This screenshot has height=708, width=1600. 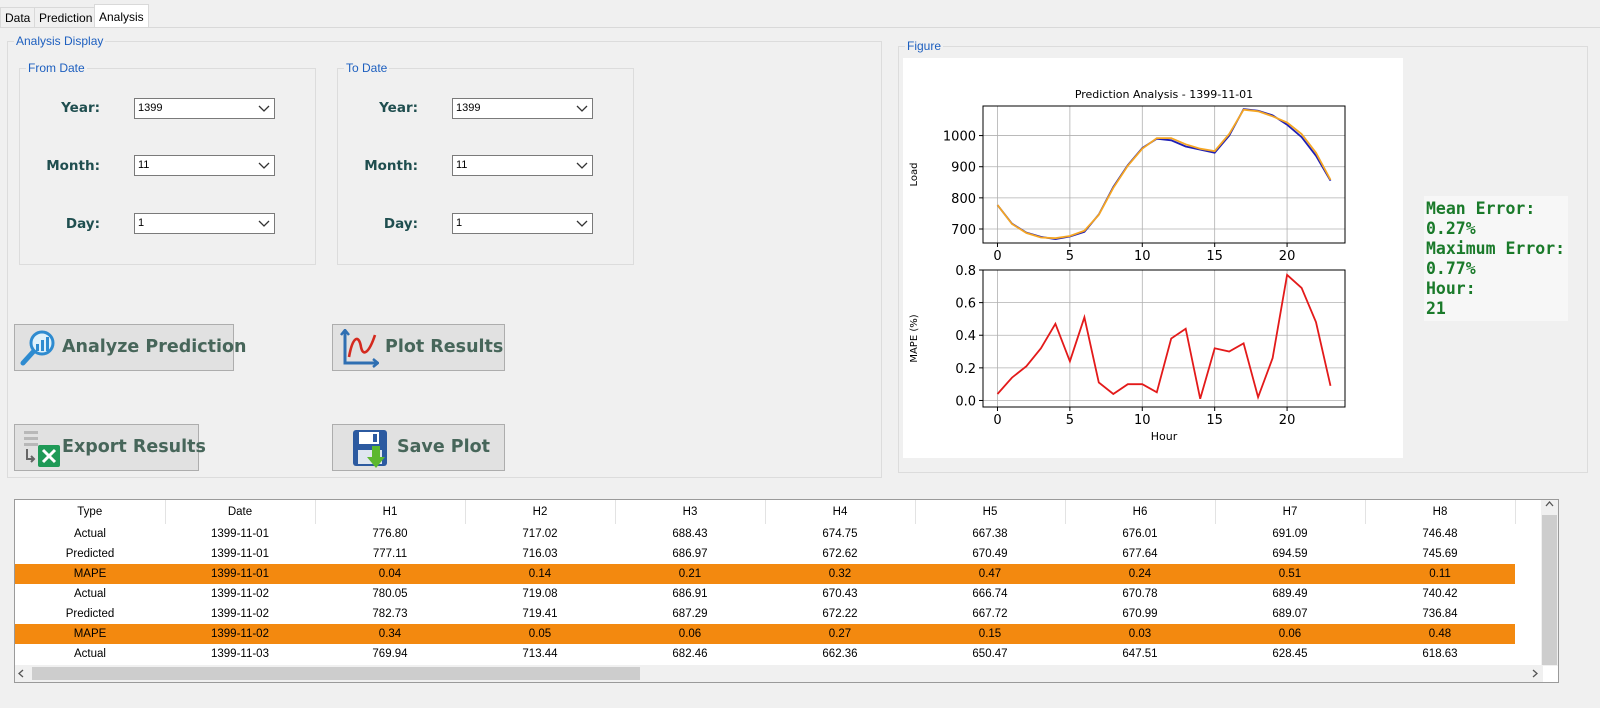 I want to click on table-cell: 777.11, so click(x=390, y=554).